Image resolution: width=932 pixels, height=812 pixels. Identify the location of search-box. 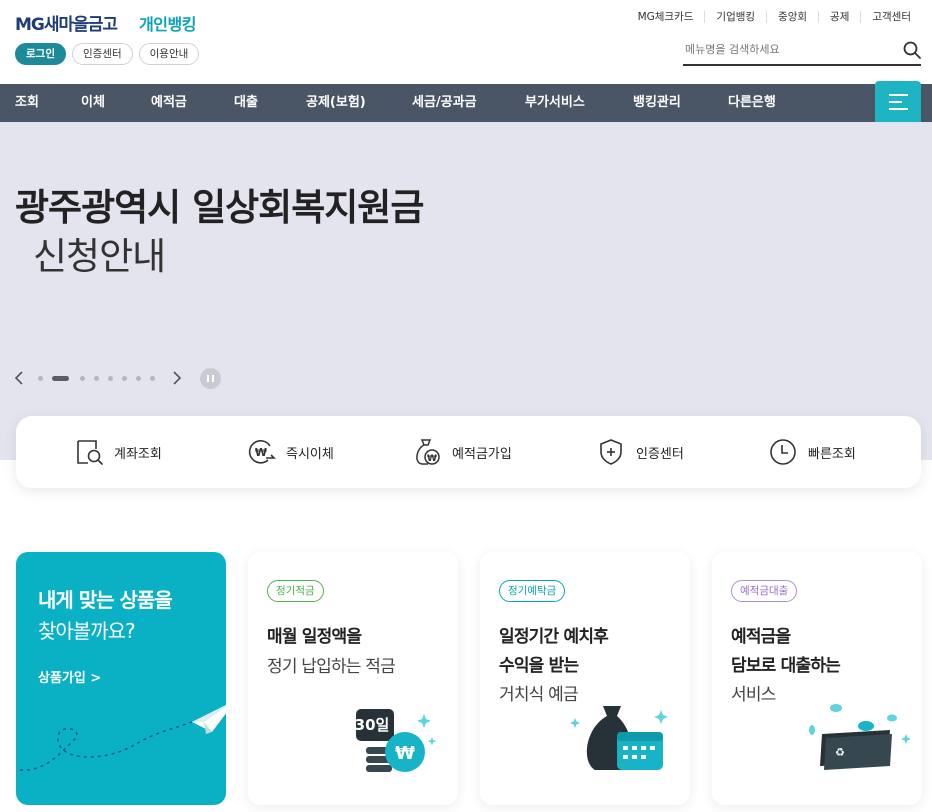
(802, 53).